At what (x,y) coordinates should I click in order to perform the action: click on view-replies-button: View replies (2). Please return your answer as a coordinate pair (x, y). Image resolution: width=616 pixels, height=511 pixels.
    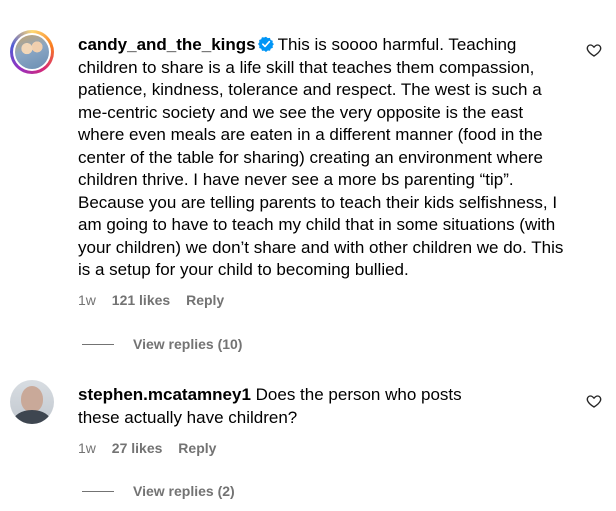
    Looking at the image, I should click on (158, 491).